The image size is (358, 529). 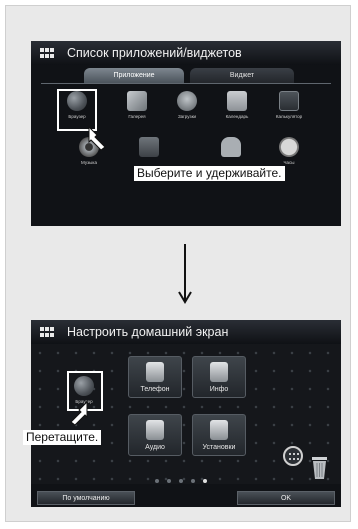 What do you see at coordinates (189, 75) in the screenshot?
I see `tab-bar: Приложение Виджет` at bounding box center [189, 75].